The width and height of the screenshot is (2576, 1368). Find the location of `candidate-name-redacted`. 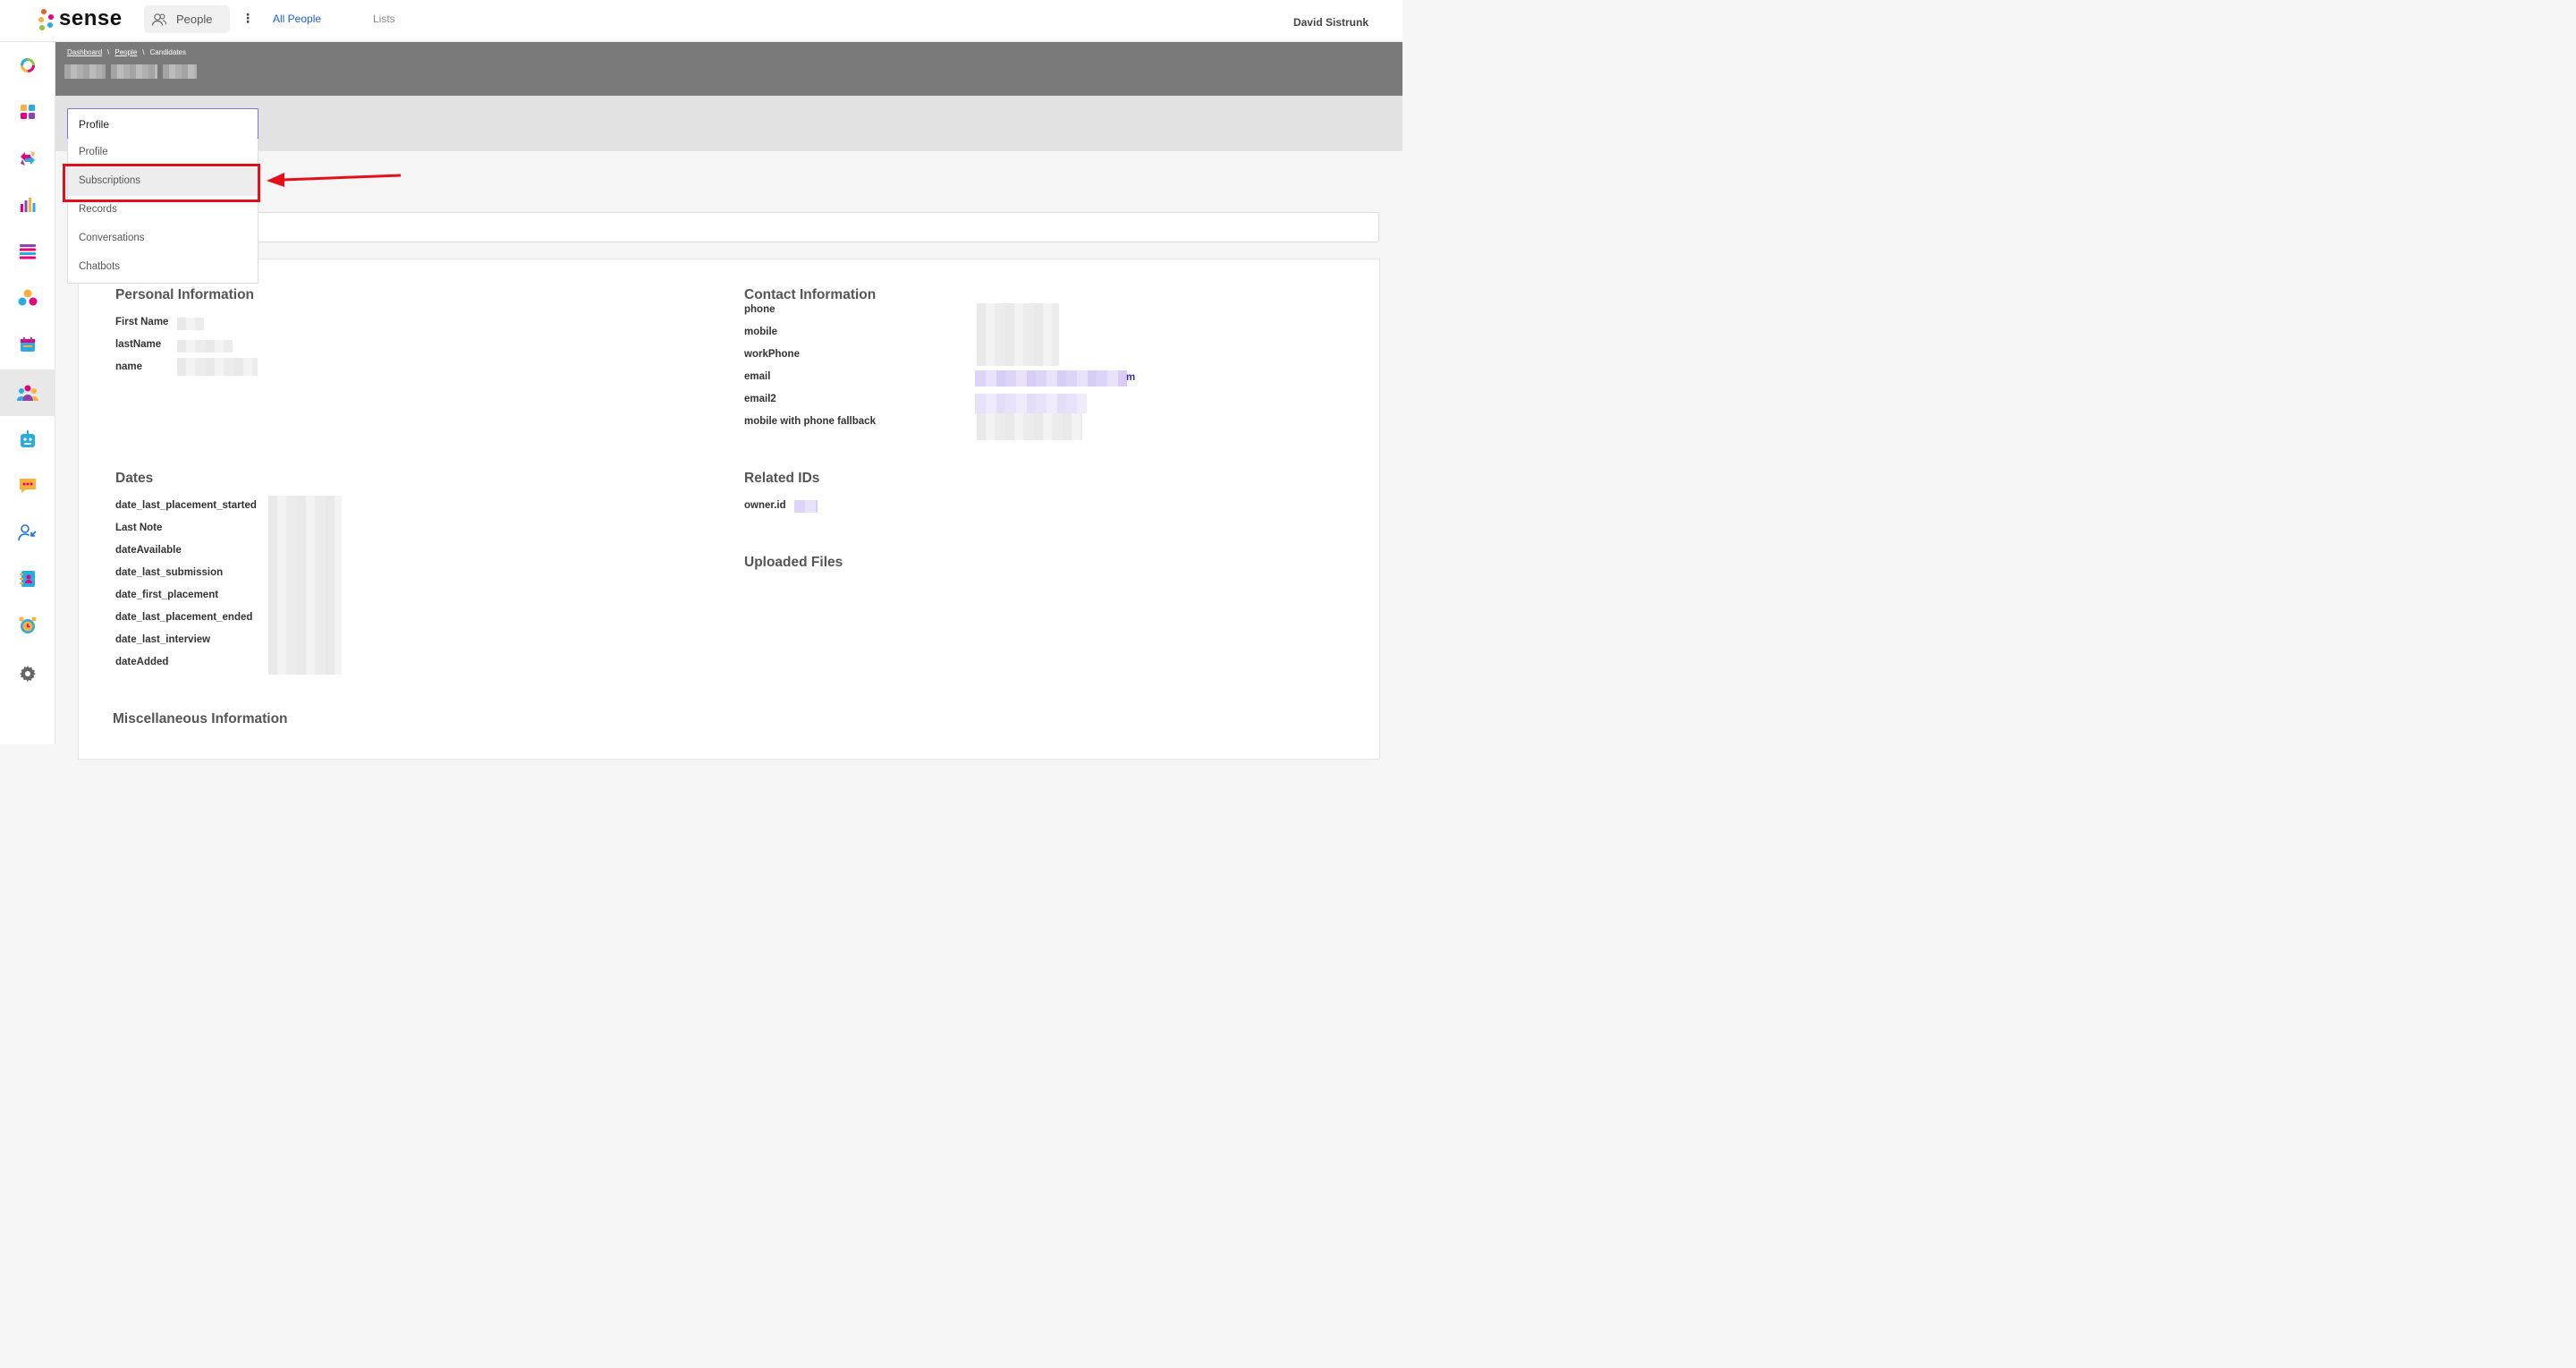

candidate-name-redacted is located at coordinates (130, 71).